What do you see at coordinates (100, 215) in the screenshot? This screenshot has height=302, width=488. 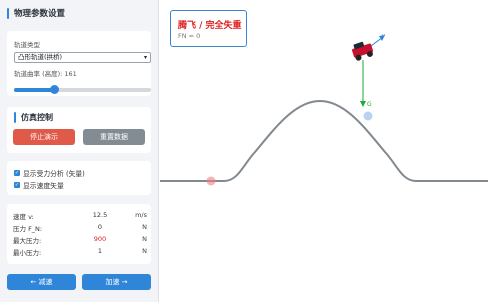 I see `readout-value: 12.5` at bounding box center [100, 215].